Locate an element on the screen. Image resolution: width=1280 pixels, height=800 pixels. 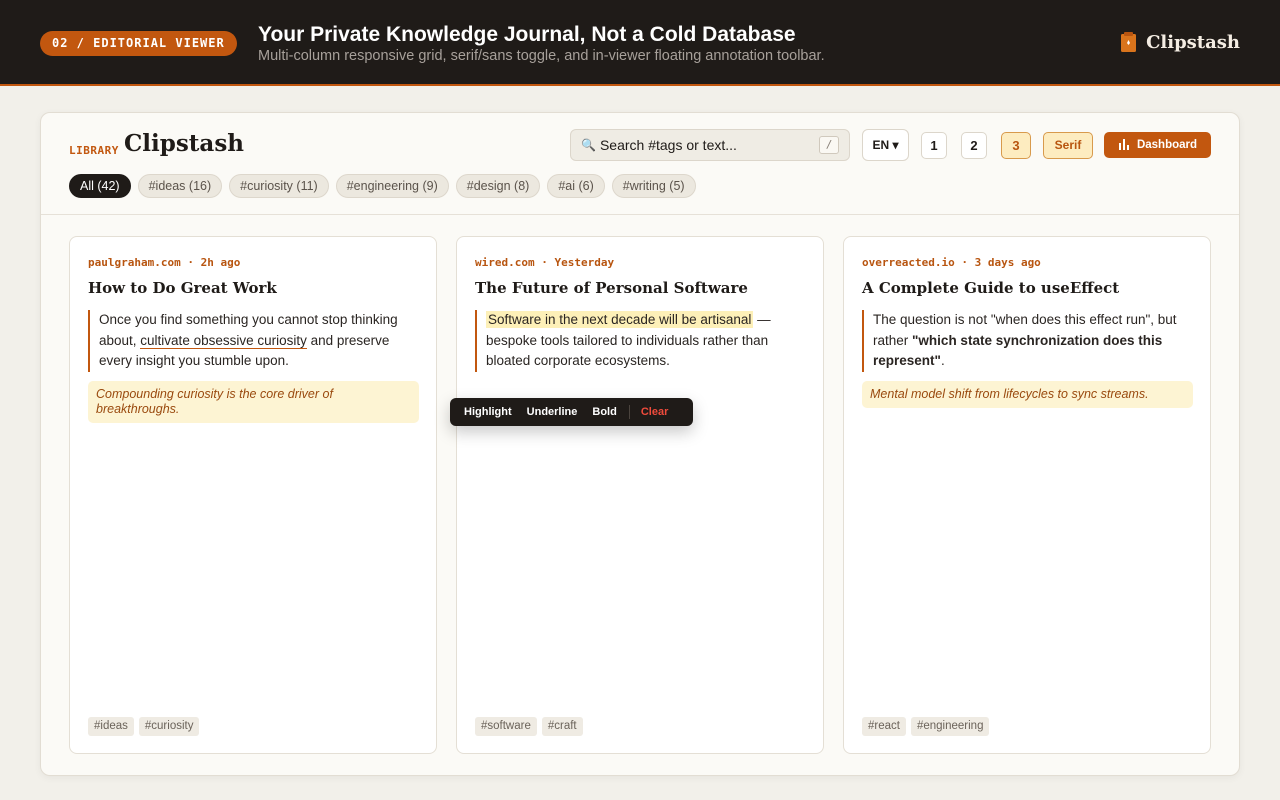
card-tags: #software #craft is located at coordinates (529, 726).